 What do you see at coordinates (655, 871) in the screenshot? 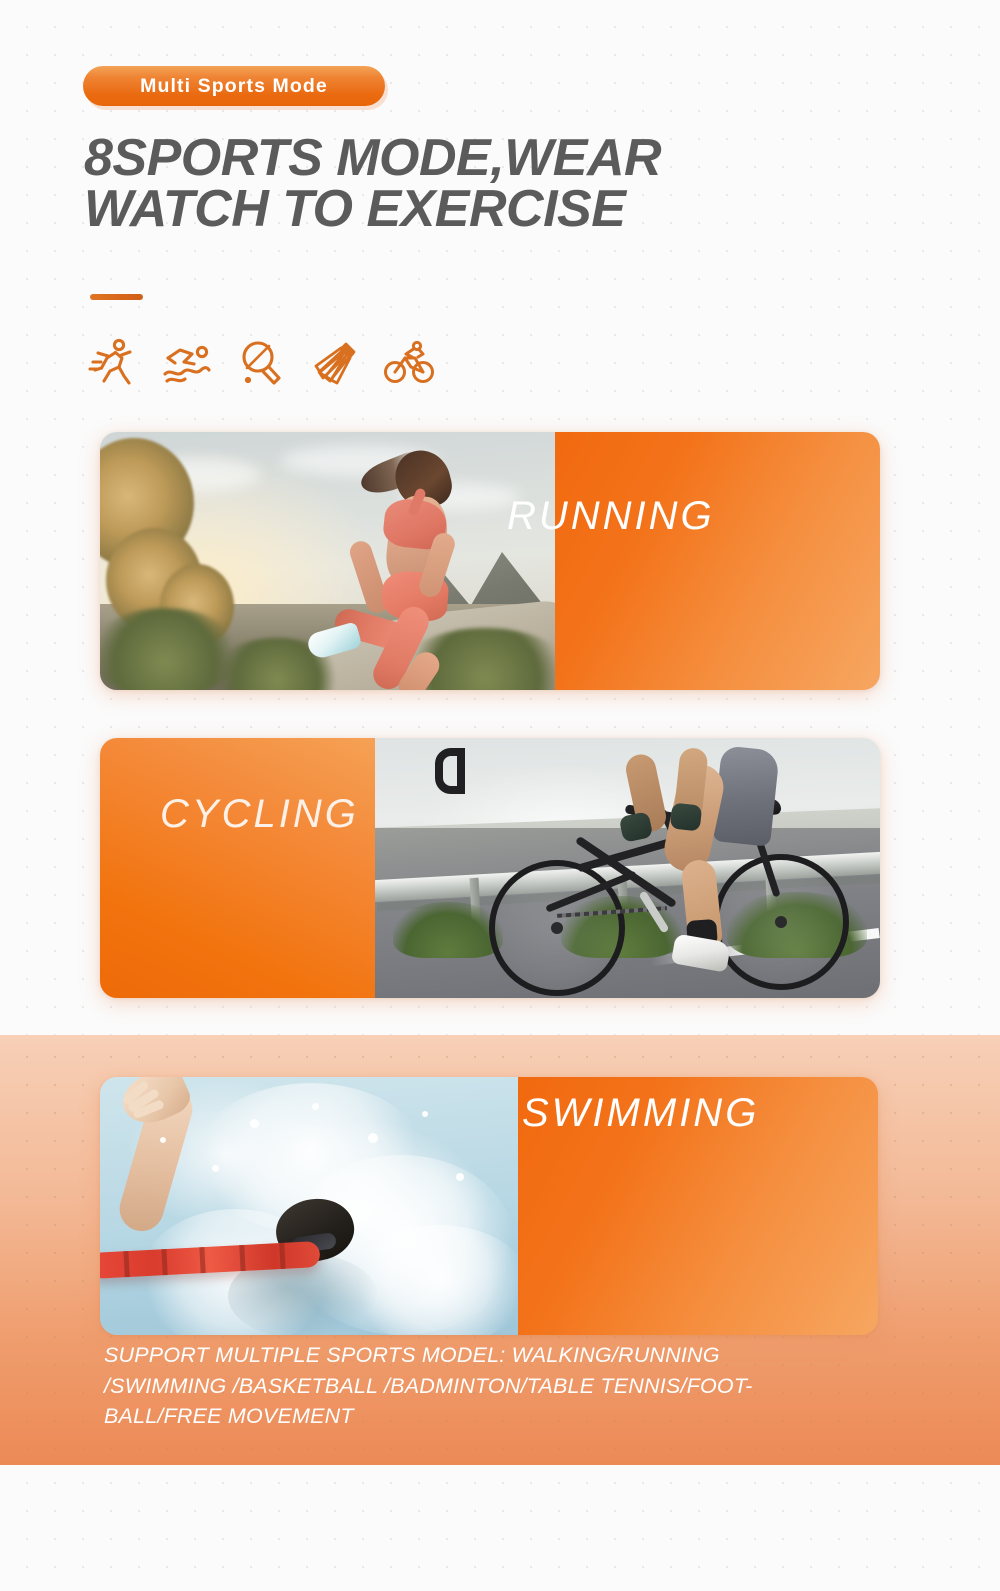
I see `cyclist-figure` at bounding box center [655, 871].